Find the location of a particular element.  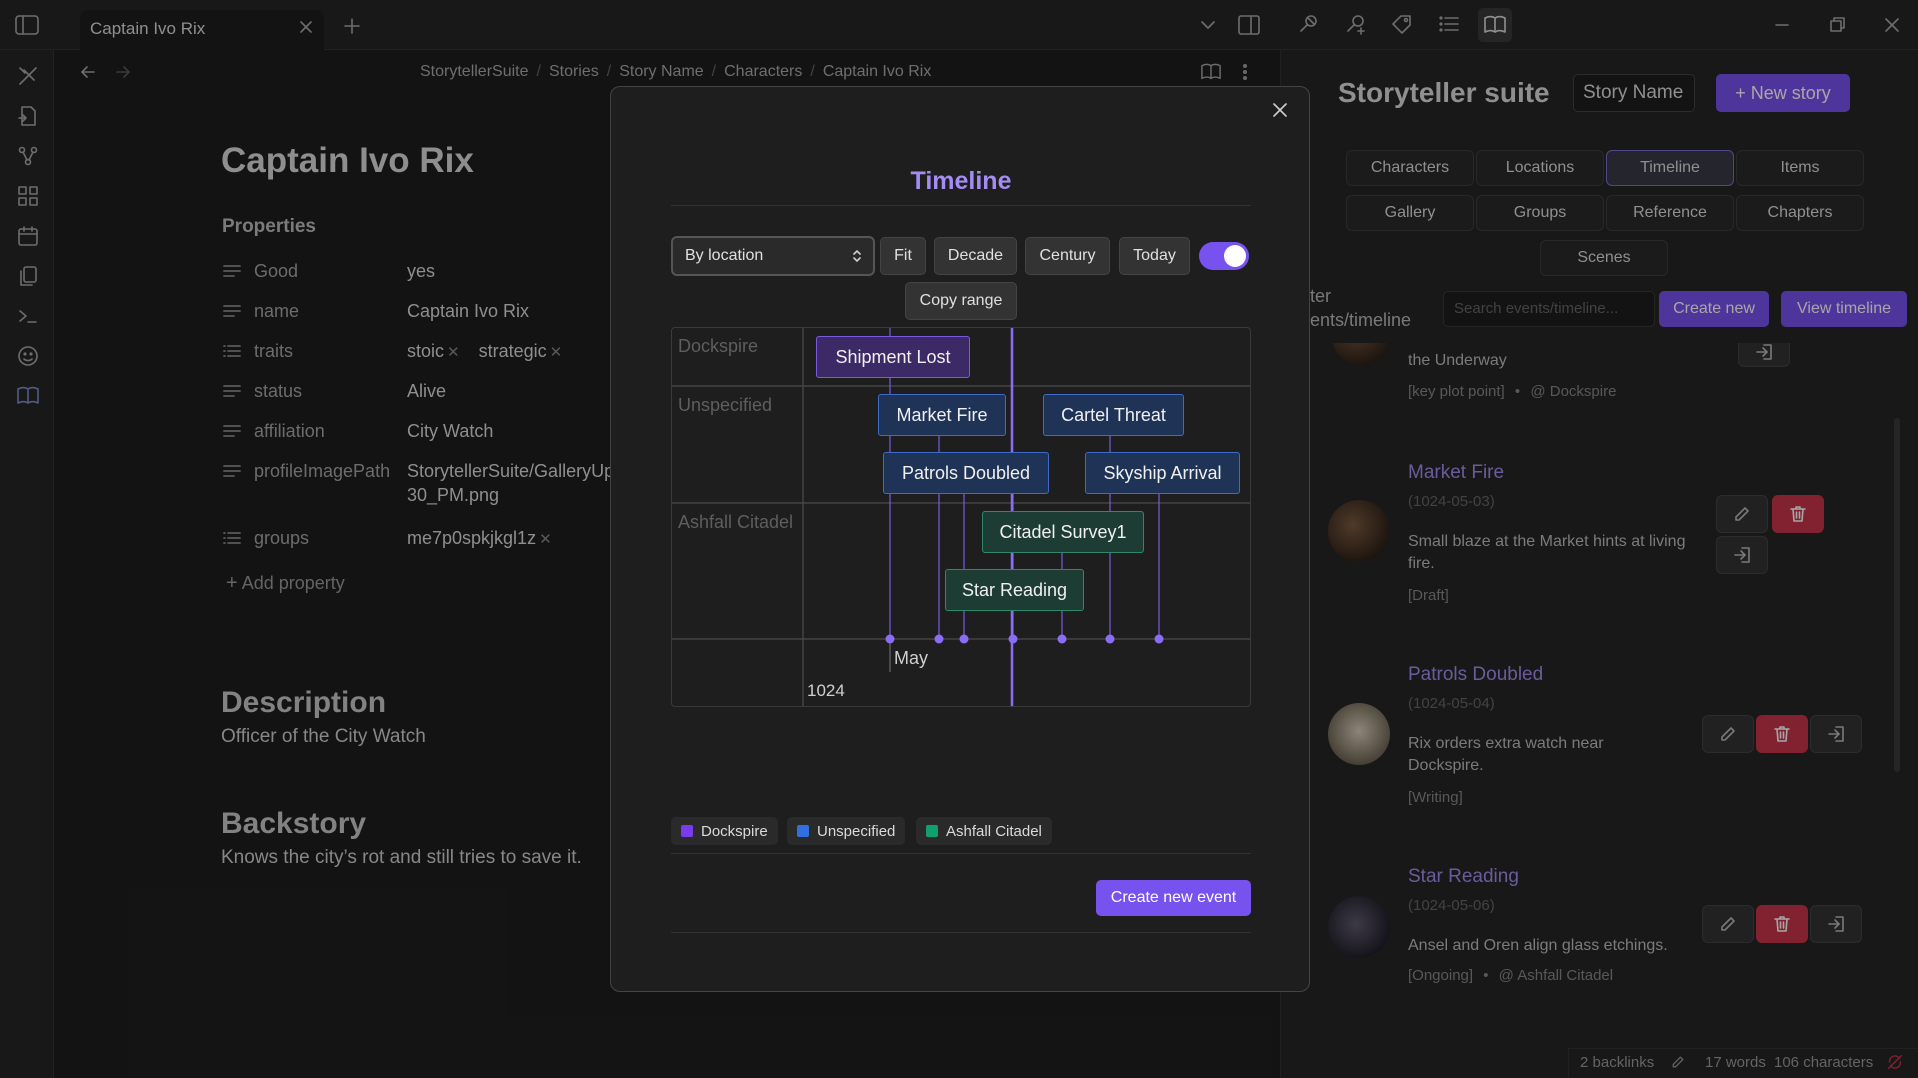

modal-title: Timeline is located at coordinates (961, 181).